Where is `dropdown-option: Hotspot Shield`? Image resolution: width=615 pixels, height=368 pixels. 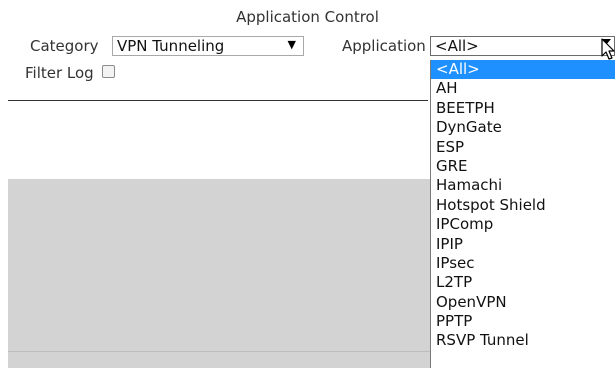 dropdown-option: Hotspot Shield is located at coordinates (523, 205).